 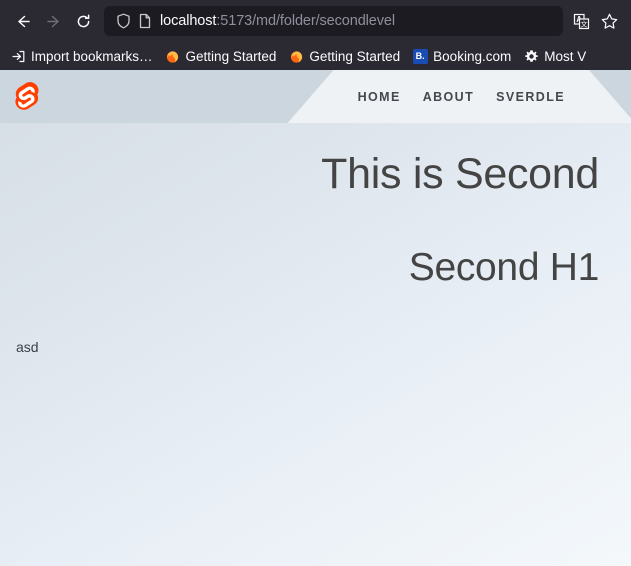 I want to click on bookmark-label: Most V, so click(x=565, y=56).